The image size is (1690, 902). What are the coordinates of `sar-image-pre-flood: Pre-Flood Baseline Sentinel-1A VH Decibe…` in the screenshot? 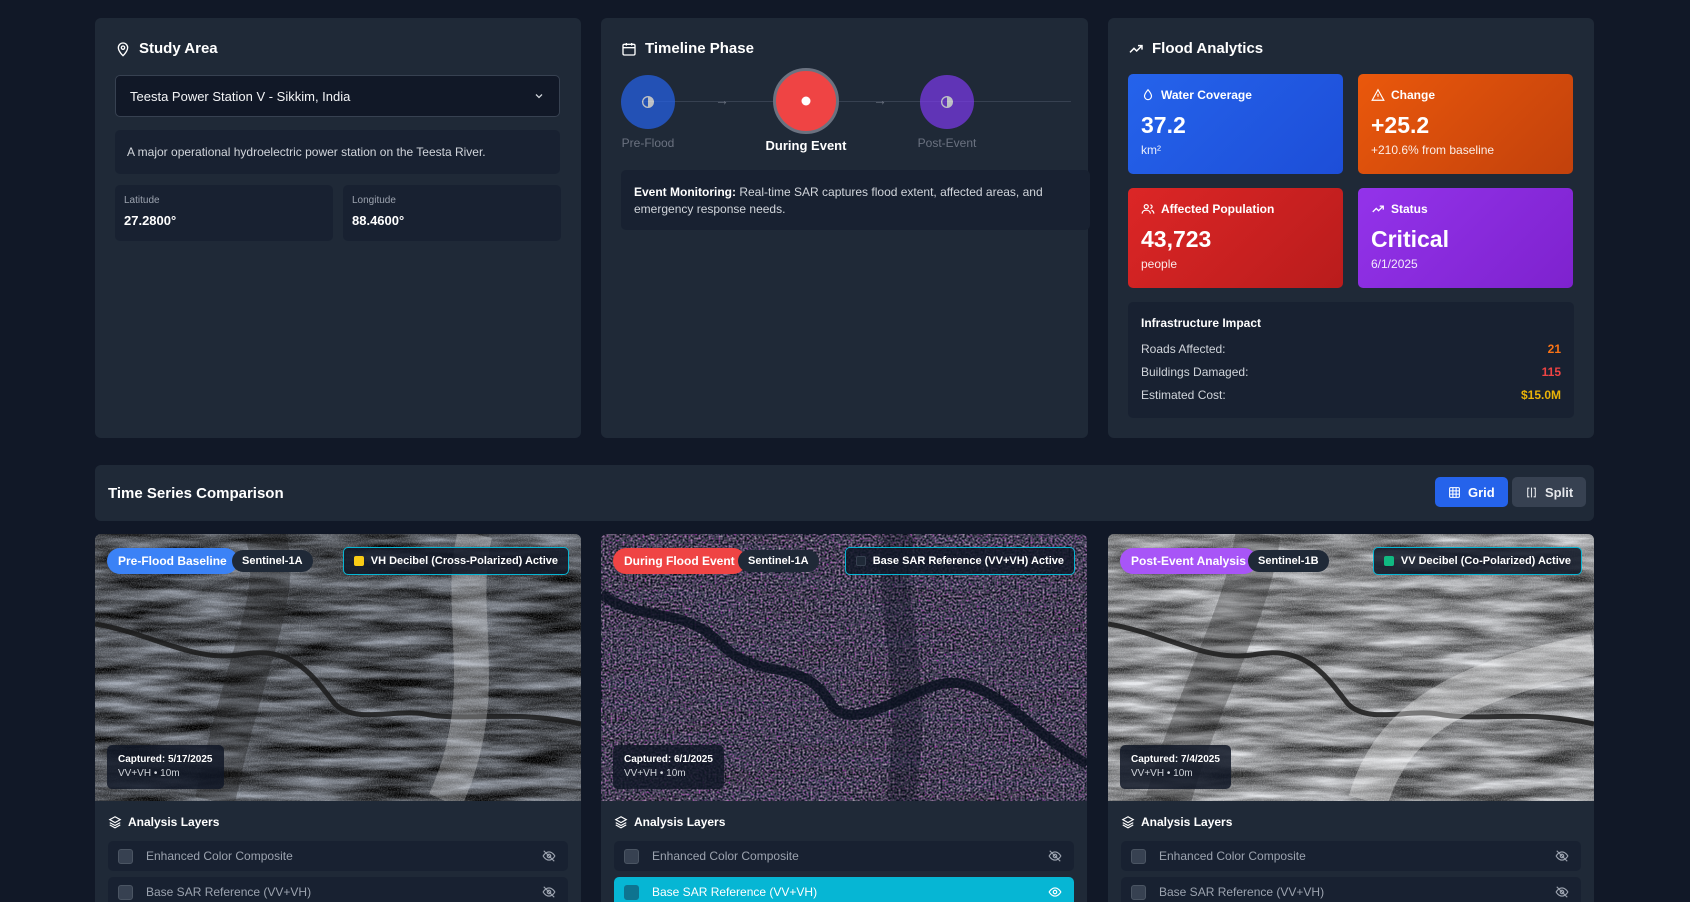 It's located at (338, 667).